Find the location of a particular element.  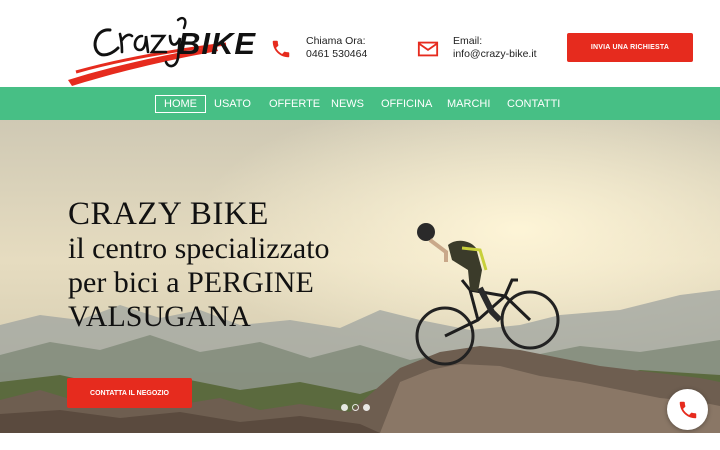

nav-item-home: HOME is located at coordinates (180, 104).